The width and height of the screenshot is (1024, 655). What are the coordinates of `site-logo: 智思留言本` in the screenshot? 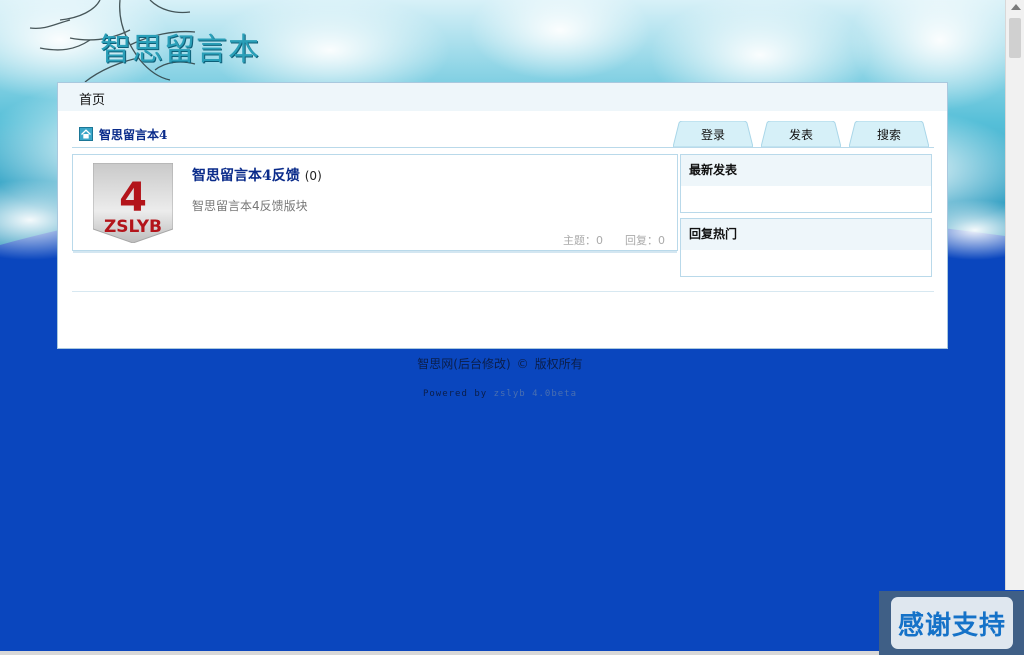 It's located at (180, 46).